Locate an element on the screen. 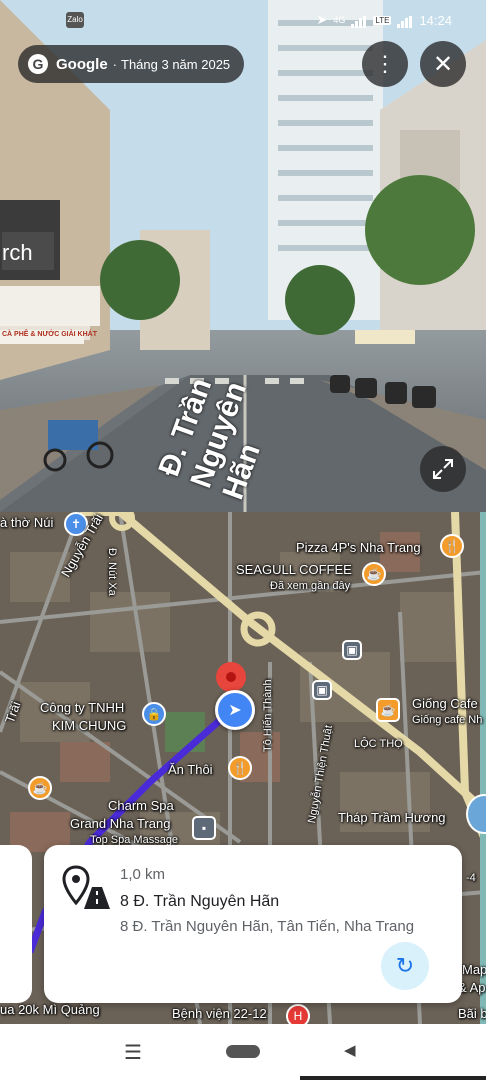 Image resolution: width=486 pixels, height=1080 pixels. more-options-button: ⋮ is located at coordinates (385, 64).